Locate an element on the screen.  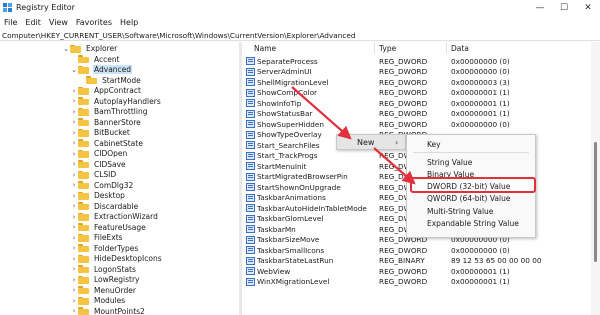
tree-item: StartMode is located at coordinates (110, 80).